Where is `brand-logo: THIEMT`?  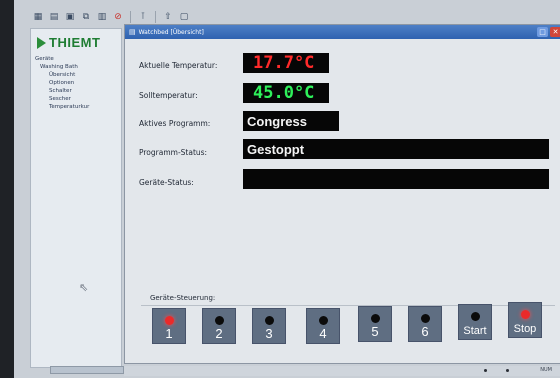 brand-logo: THIEMT is located at coordinates (76, 41).